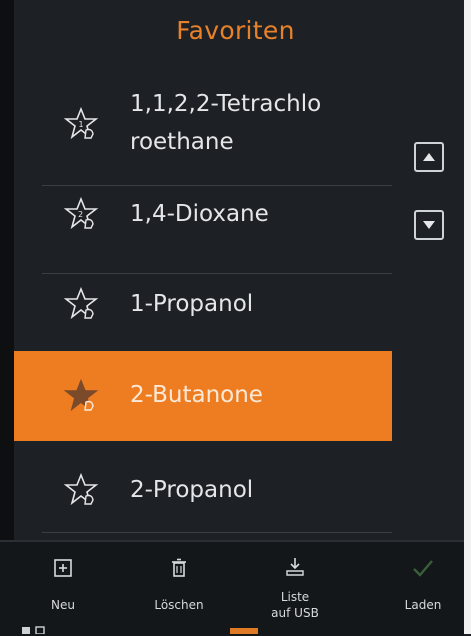  I want to click on delete-button: Löschen, so click(179, 589).